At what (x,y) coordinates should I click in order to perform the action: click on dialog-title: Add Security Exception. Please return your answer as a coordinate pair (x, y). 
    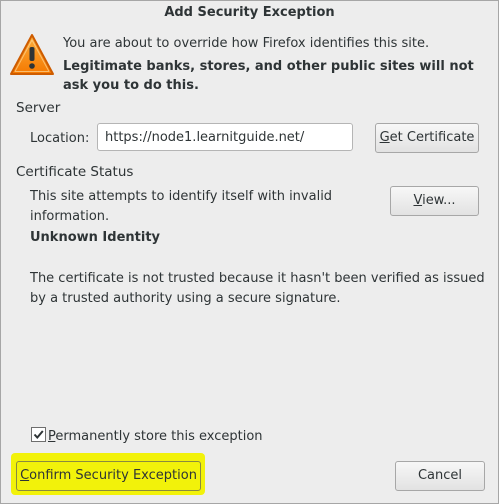
    Looking at the image, I should click on (249, 12).